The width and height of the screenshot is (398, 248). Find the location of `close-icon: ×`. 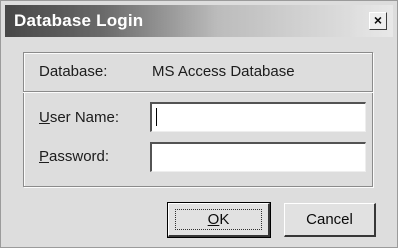

close-icon: × is located at coordinates (378, 20).